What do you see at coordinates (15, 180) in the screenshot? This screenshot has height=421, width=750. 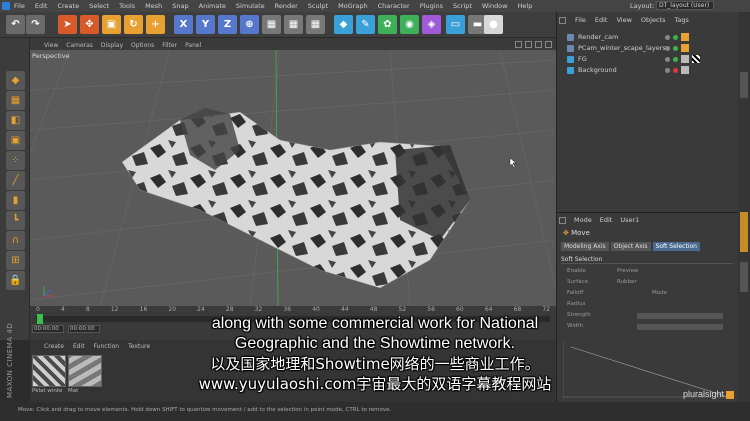 I see `edges-icon: ╱` at bounding box center [15, 180].